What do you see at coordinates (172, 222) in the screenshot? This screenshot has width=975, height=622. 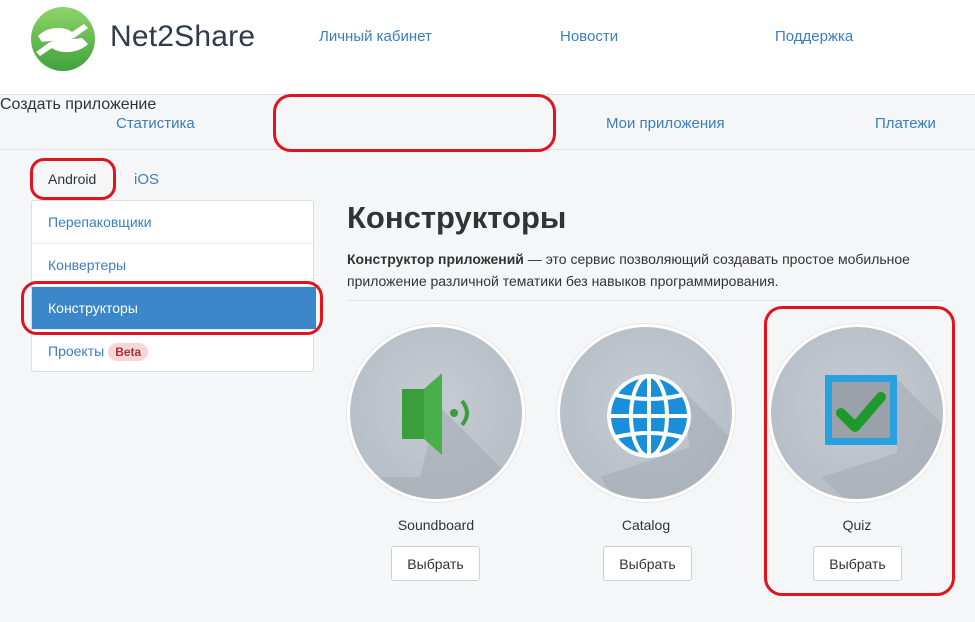 I see `sidebar-item-repackers: Перепаковщики` at bounding box center [172, 222].